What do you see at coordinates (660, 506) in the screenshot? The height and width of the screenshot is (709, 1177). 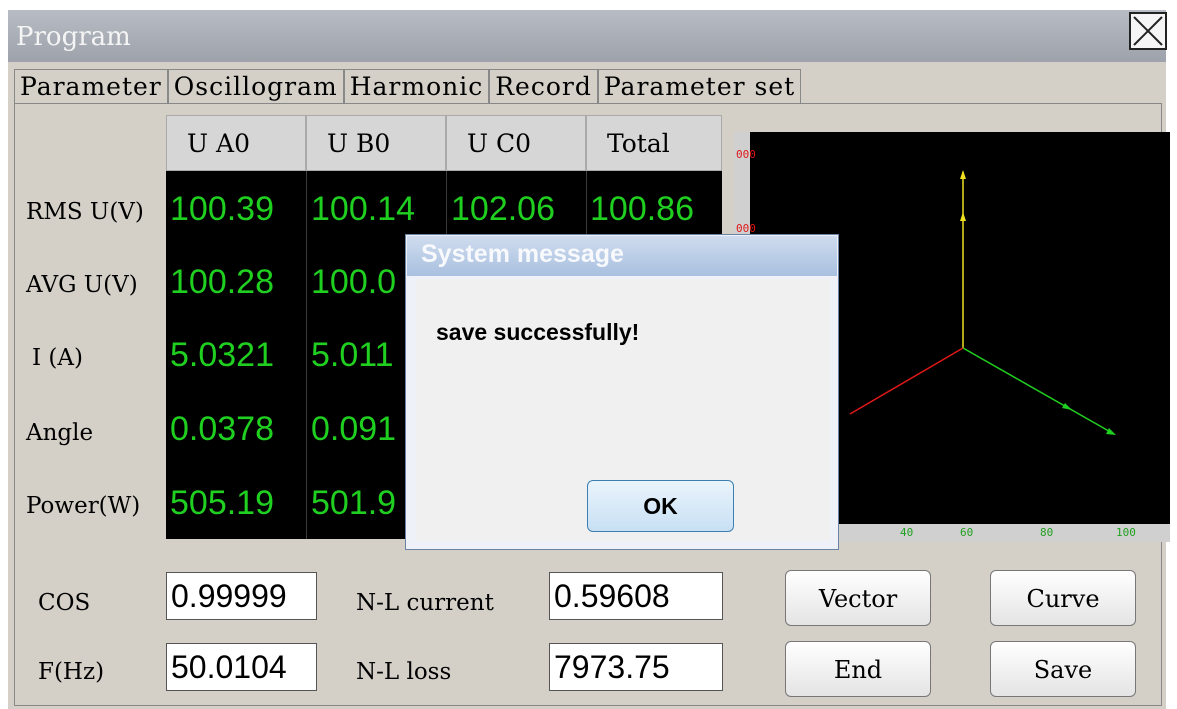 I see `ok-button: OK` at bounding box center [660, 506].